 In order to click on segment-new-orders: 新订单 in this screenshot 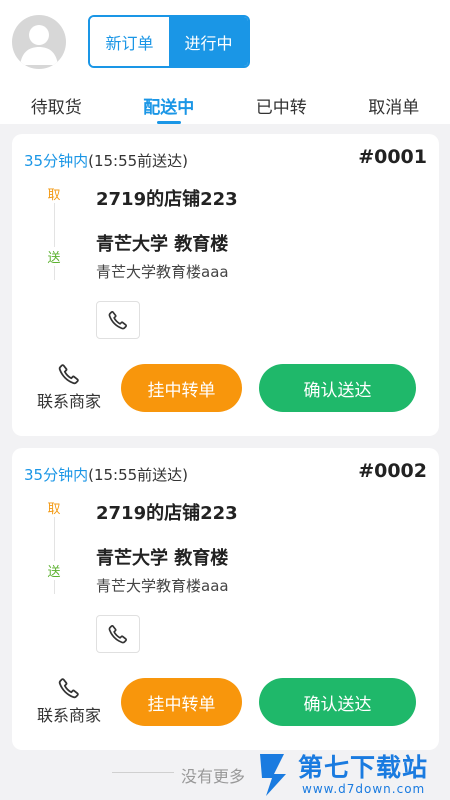, I will do `click(129, 41)`.